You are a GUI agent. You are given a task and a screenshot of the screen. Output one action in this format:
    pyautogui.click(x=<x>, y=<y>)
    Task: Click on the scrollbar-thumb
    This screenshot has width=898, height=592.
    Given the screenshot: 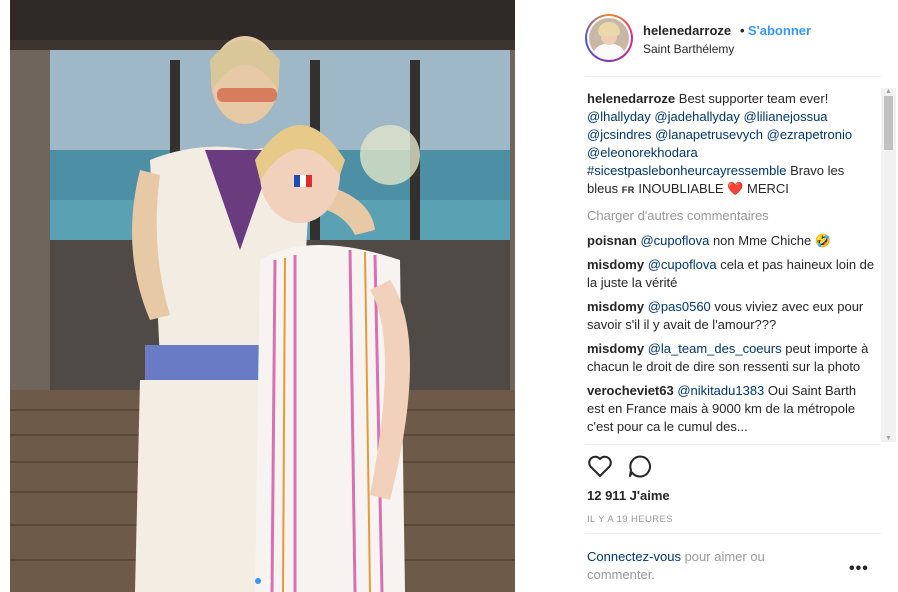 What is the action you would take?
    pyautogui.click(x=888, y=123)
    